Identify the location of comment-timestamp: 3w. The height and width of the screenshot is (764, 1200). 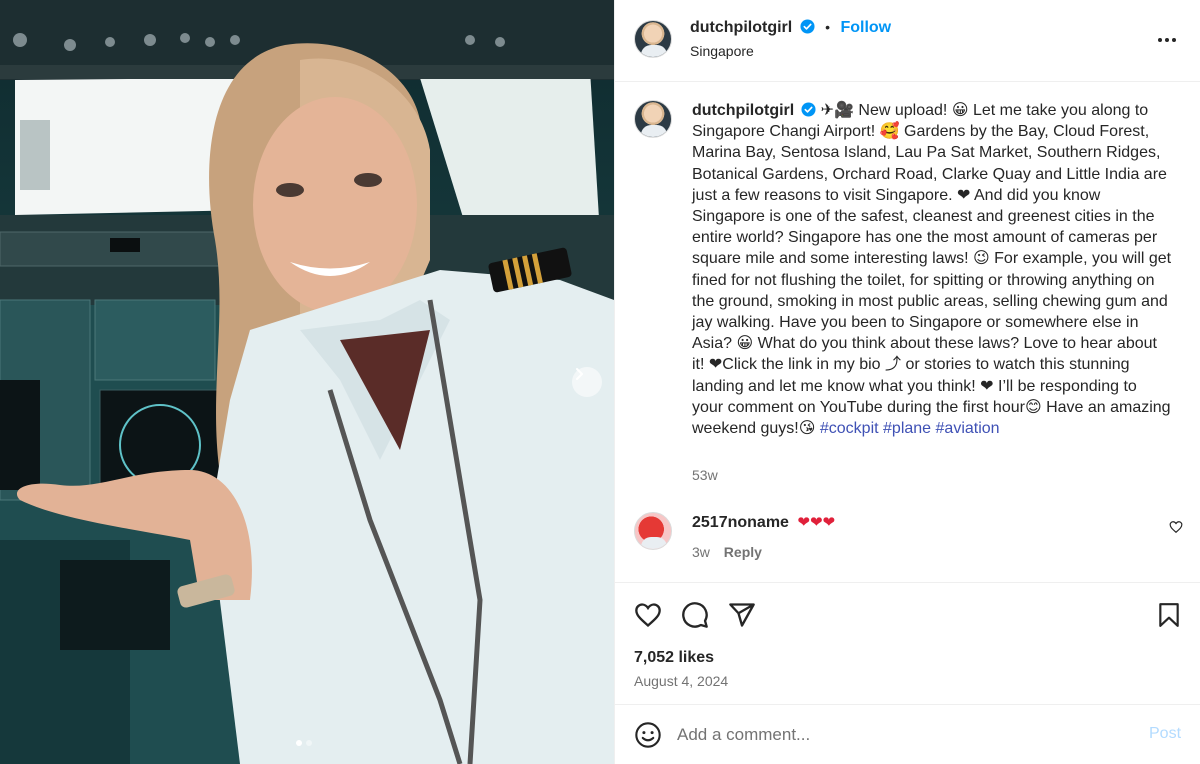
(701, 552).